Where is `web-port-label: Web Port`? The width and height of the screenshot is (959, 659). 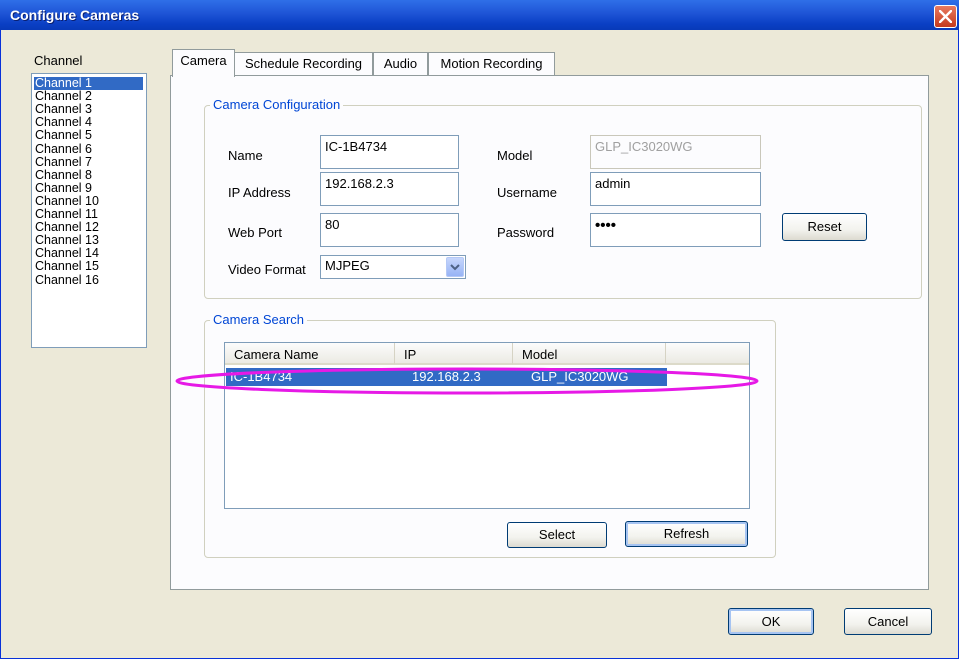
web-port-label: Web Port is located at coordinates (255, 232).